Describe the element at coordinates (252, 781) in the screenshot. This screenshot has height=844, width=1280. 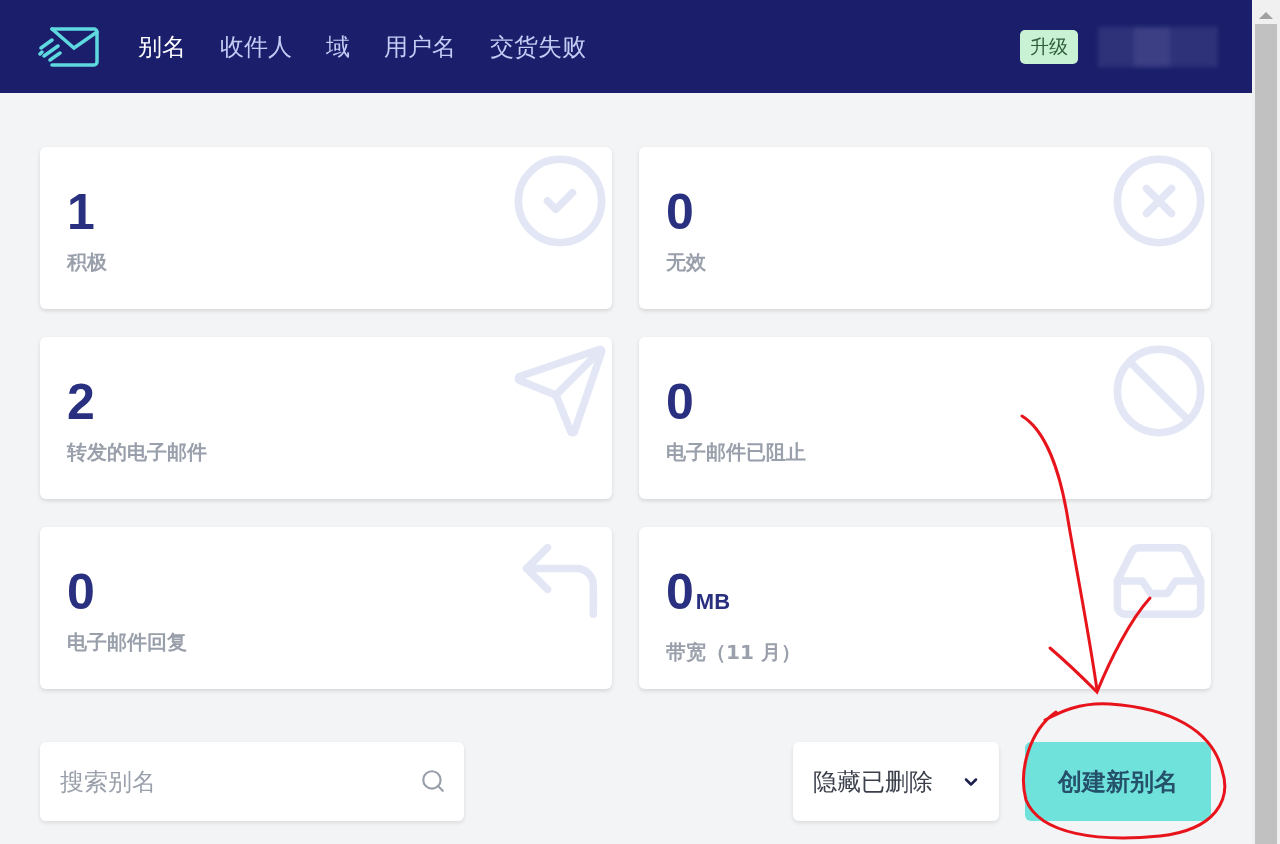
I see `search-field: 搜索别名` at that location.